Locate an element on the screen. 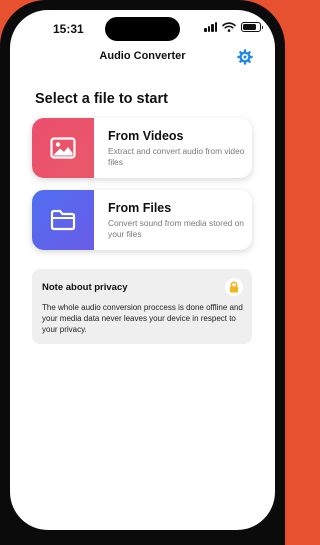  status-icons is located at coordinates (233, 27).